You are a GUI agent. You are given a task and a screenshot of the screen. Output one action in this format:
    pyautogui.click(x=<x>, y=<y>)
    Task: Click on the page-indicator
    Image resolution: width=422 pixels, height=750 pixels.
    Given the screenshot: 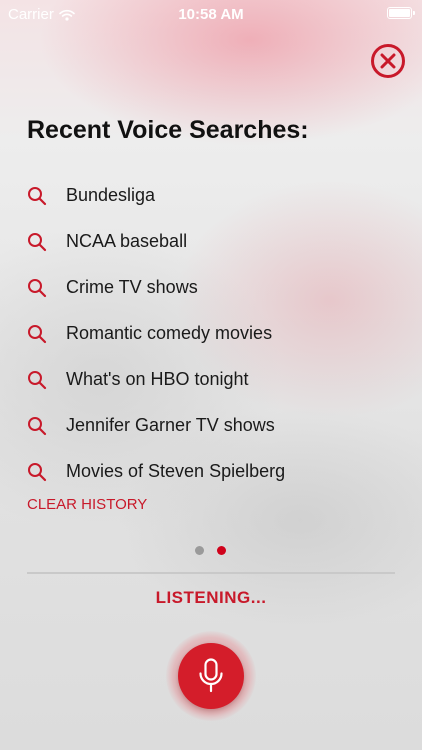 What is the action you would take?
    pyautogui.click(x=213, y=551)
    